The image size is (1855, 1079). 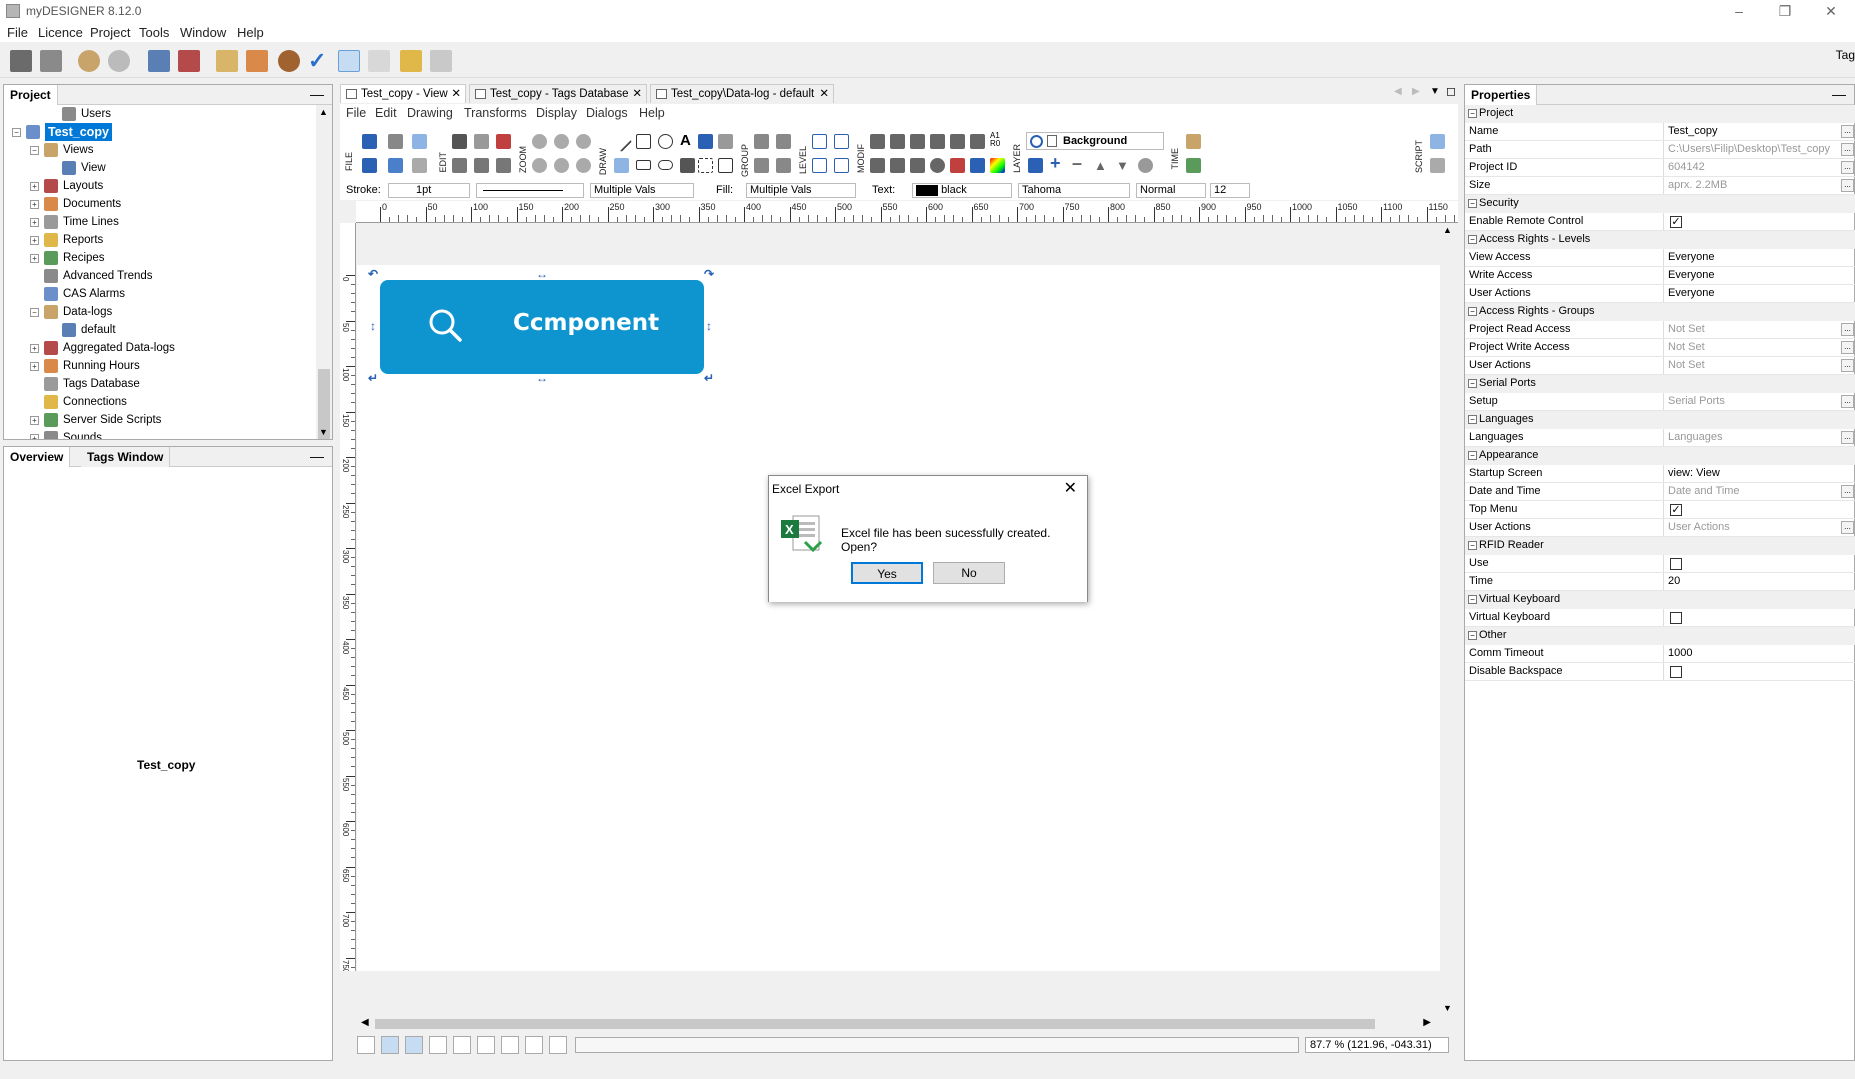 What do you see at coordinates (257, 61) in the screenshot?
I see `remove-icon` at bounding box center [257, 61].